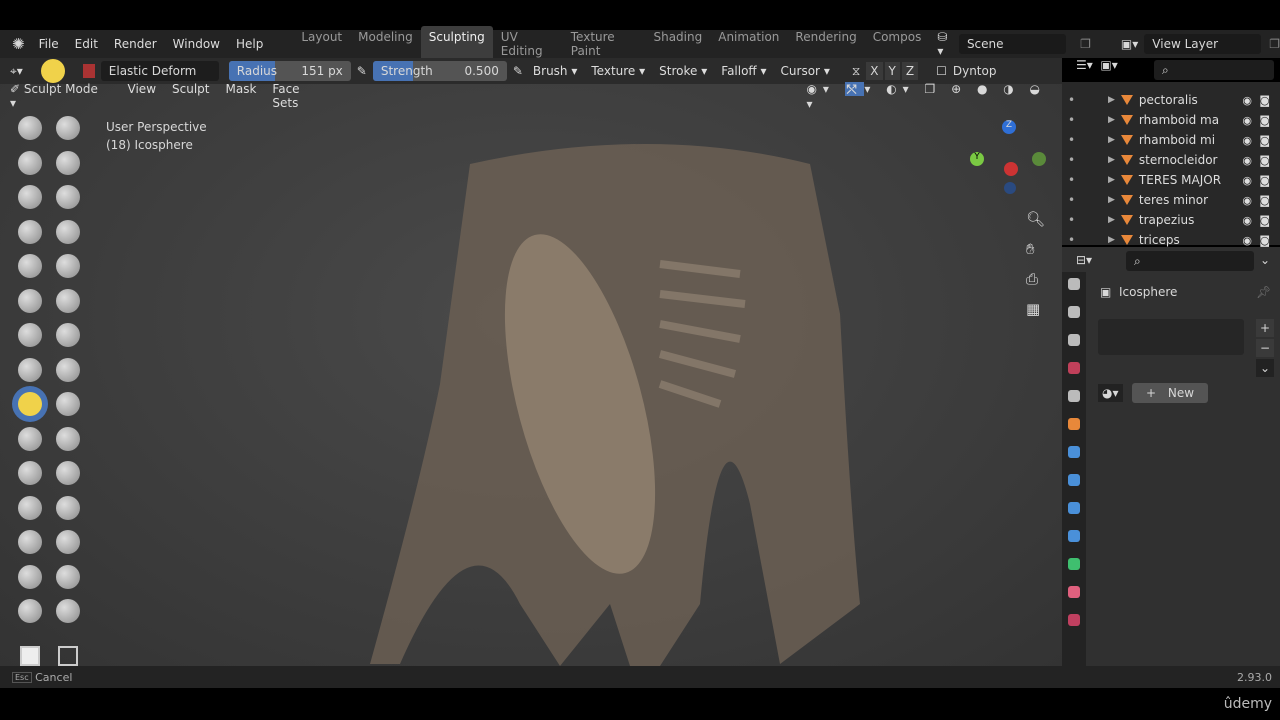 Image resolution: width=1280 pixels, height=720 pixels. Describe the element at coordinates (385, 44) in the screenshot. I see `tab-modeling: Modeling` at that location.